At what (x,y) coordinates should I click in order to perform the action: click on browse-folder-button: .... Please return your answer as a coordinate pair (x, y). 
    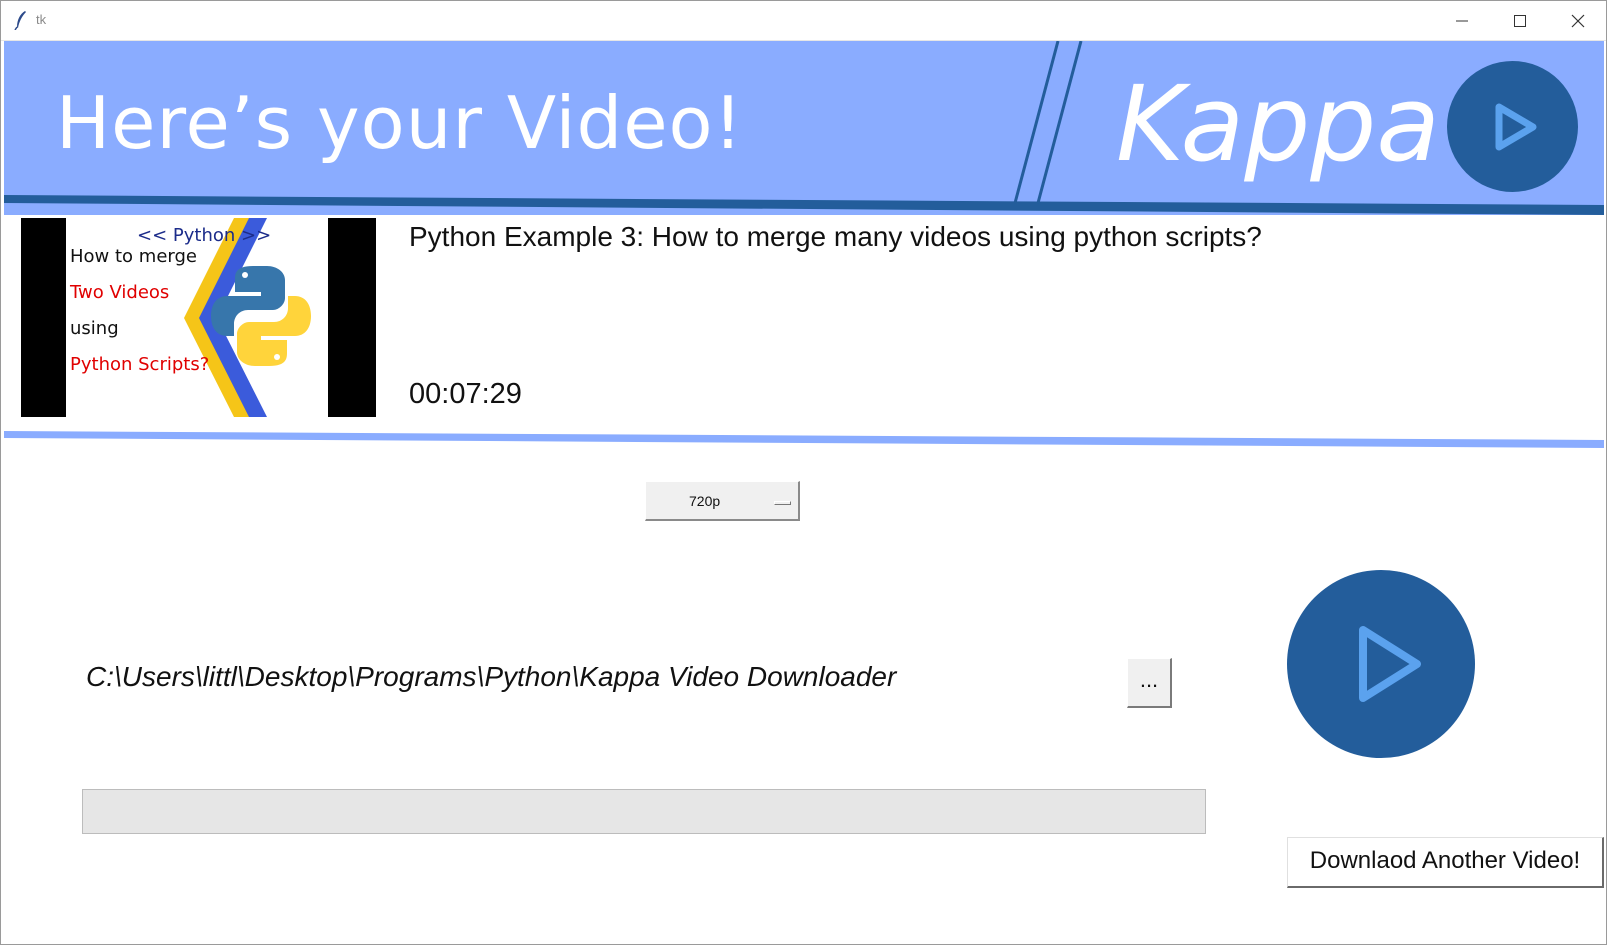
    Looking at the image, I should click on (1149, 683).